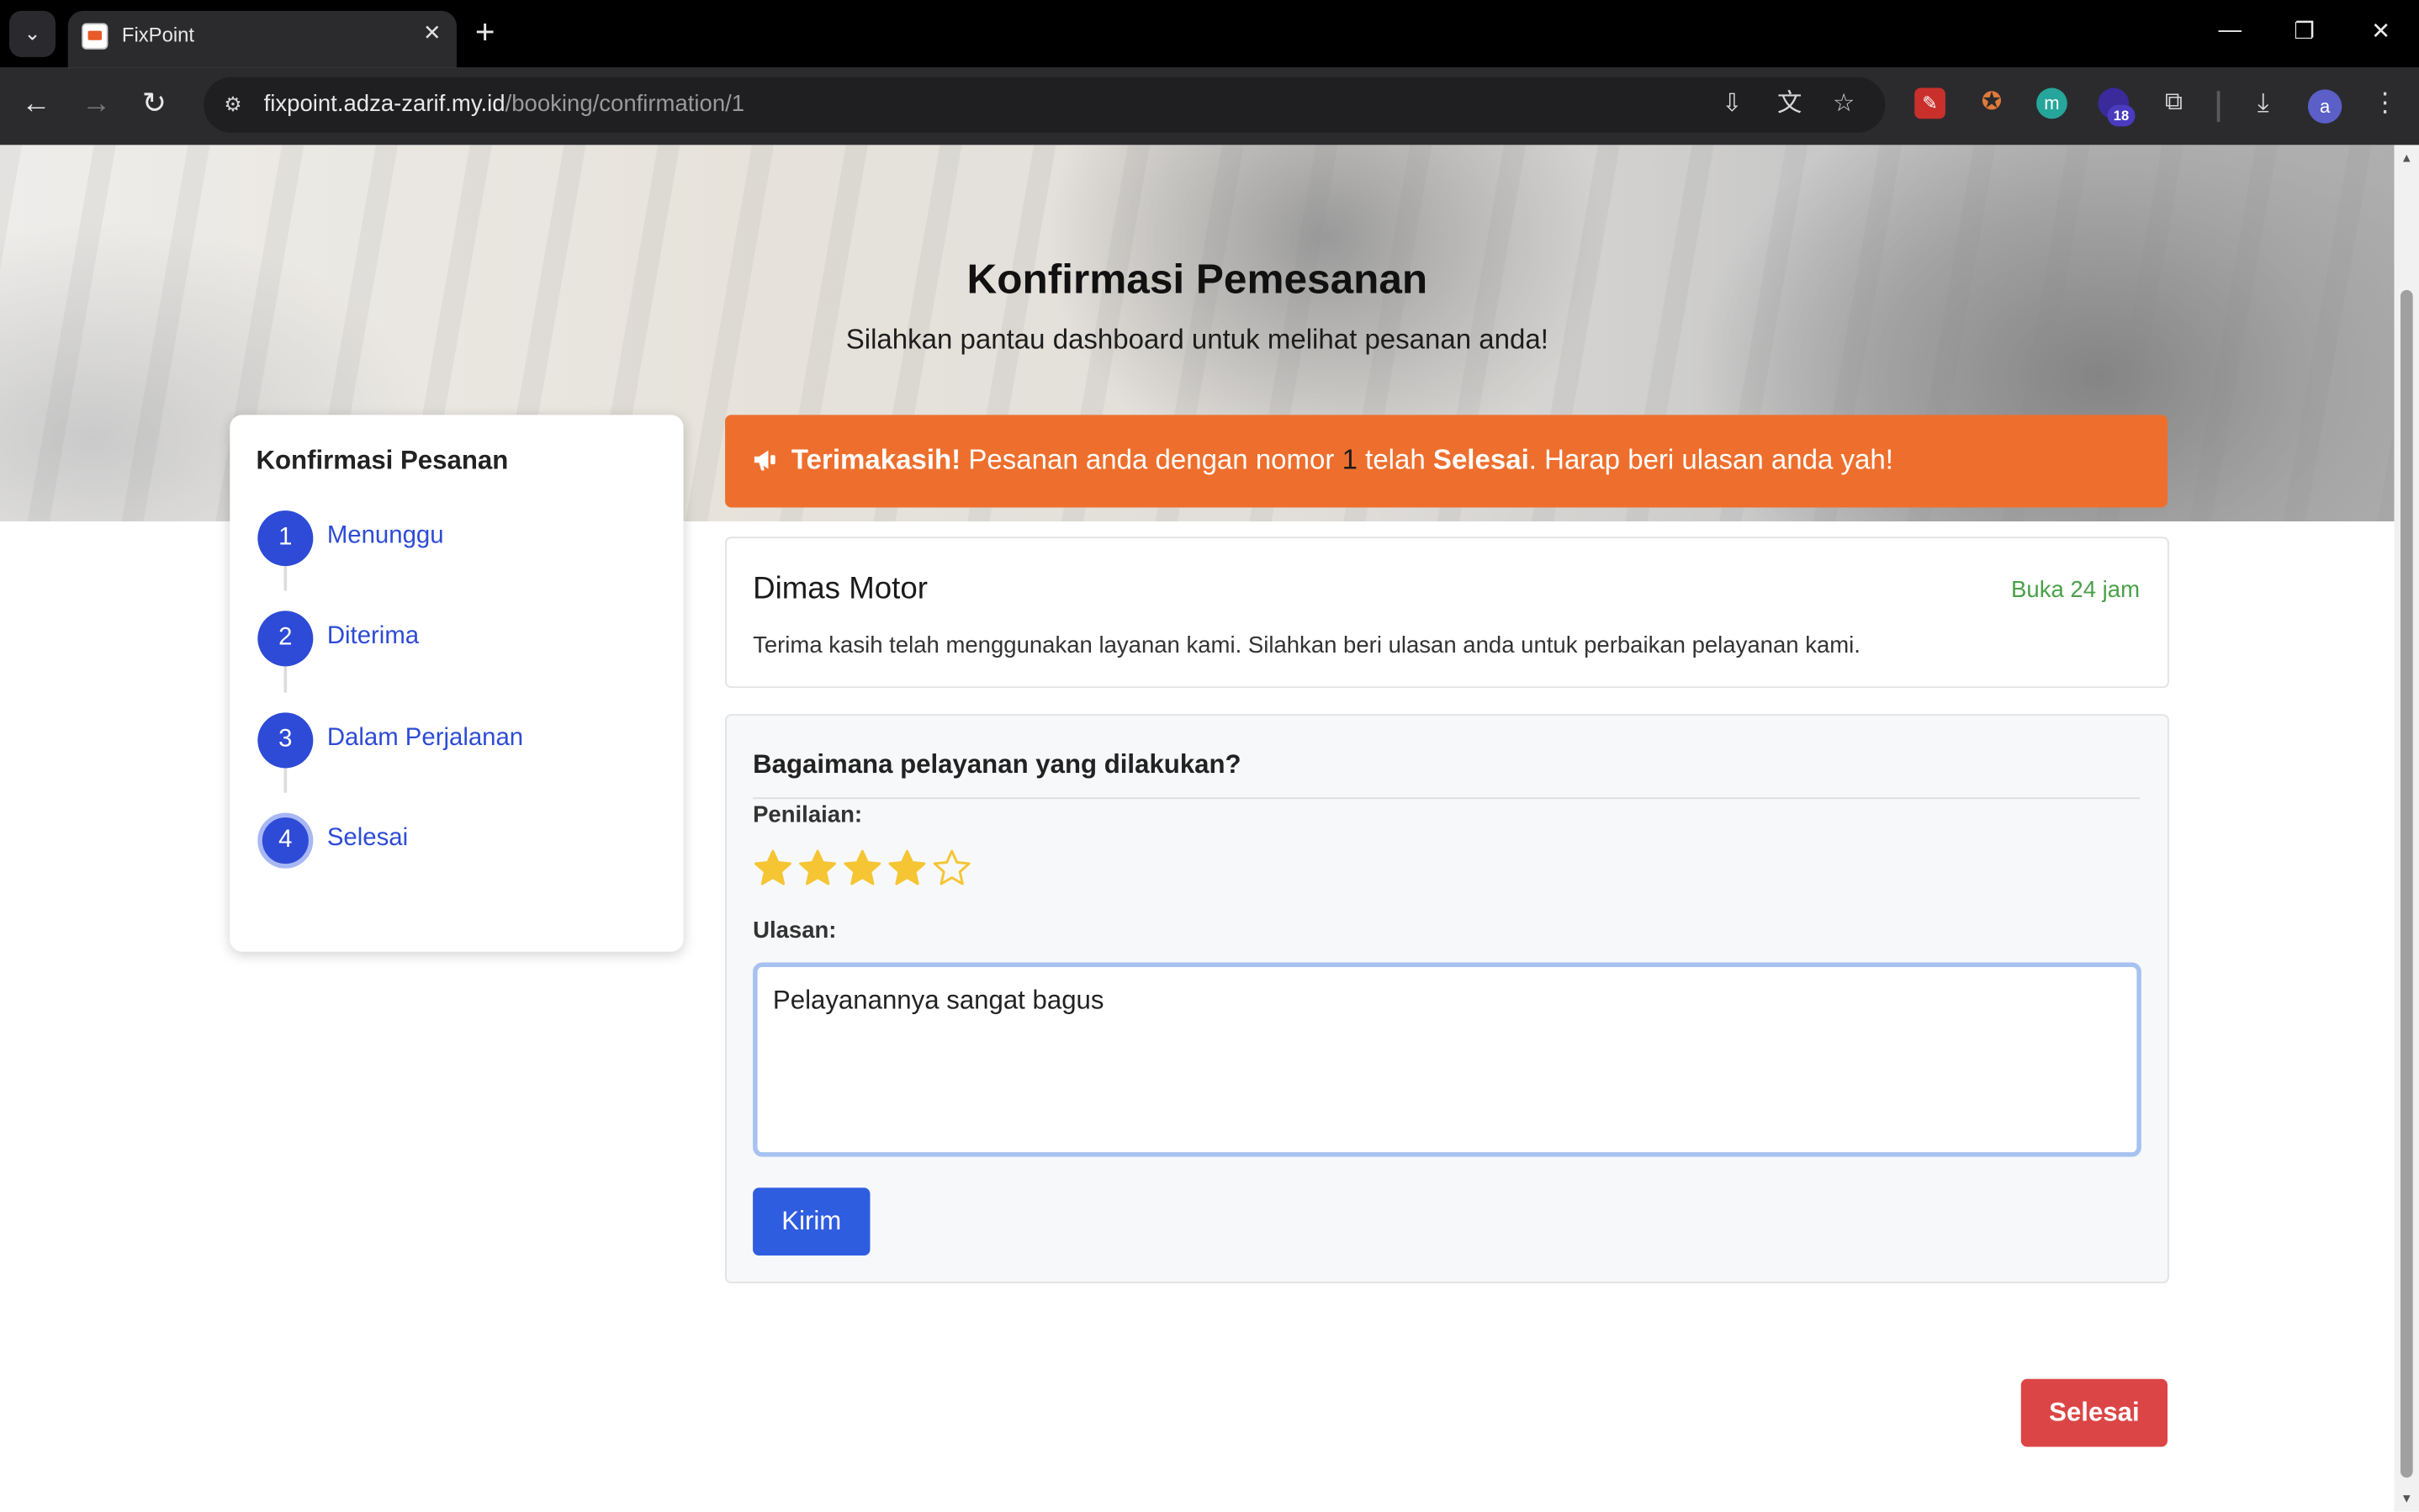 Image resolution: width=2419 pixels, height=1512 pixels. What do you see at coordinates (285, 840) in the screenshot?
I see `step-number-active: 4` at bounding box center [285, 840].